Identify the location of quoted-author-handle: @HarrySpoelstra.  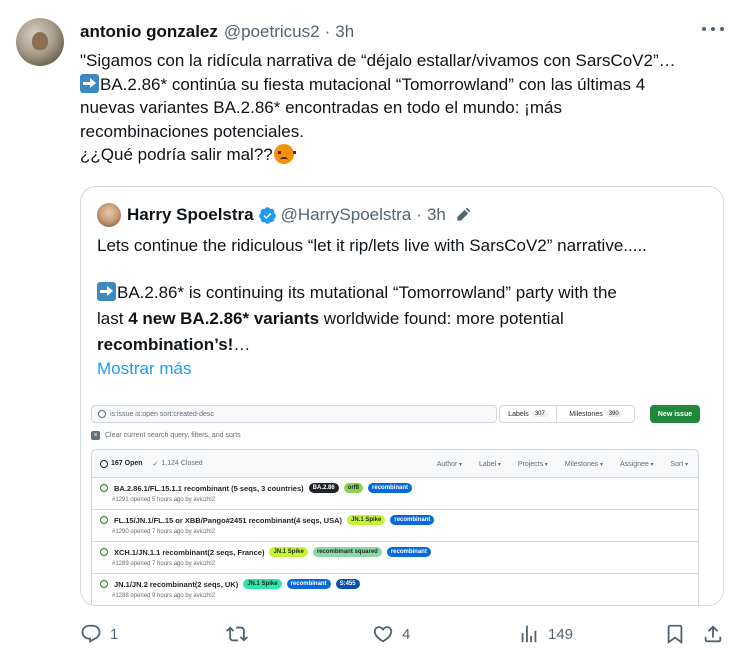
(346, 214).